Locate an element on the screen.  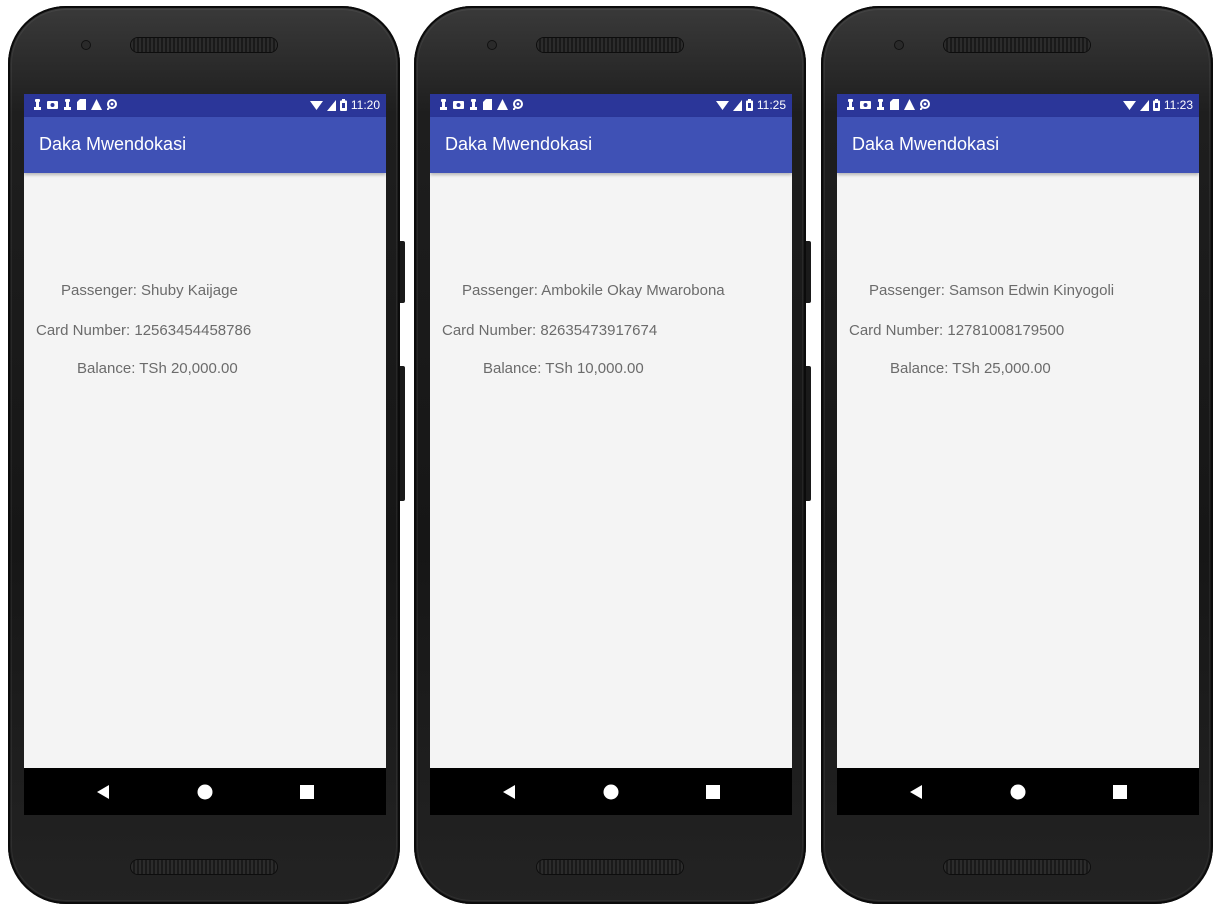
status-bar: 11:20 is located at coordinates (205, 105).